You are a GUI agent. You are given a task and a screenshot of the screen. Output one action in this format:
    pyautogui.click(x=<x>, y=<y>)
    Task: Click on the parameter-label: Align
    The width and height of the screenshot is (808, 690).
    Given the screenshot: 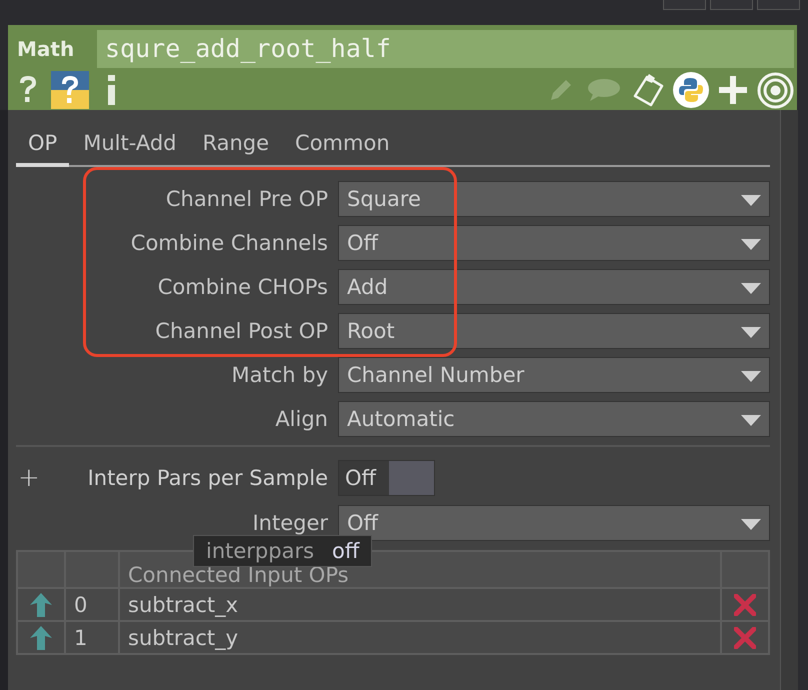 What is the action you would take?
    pyautogui.click(x=301, y=419)
    